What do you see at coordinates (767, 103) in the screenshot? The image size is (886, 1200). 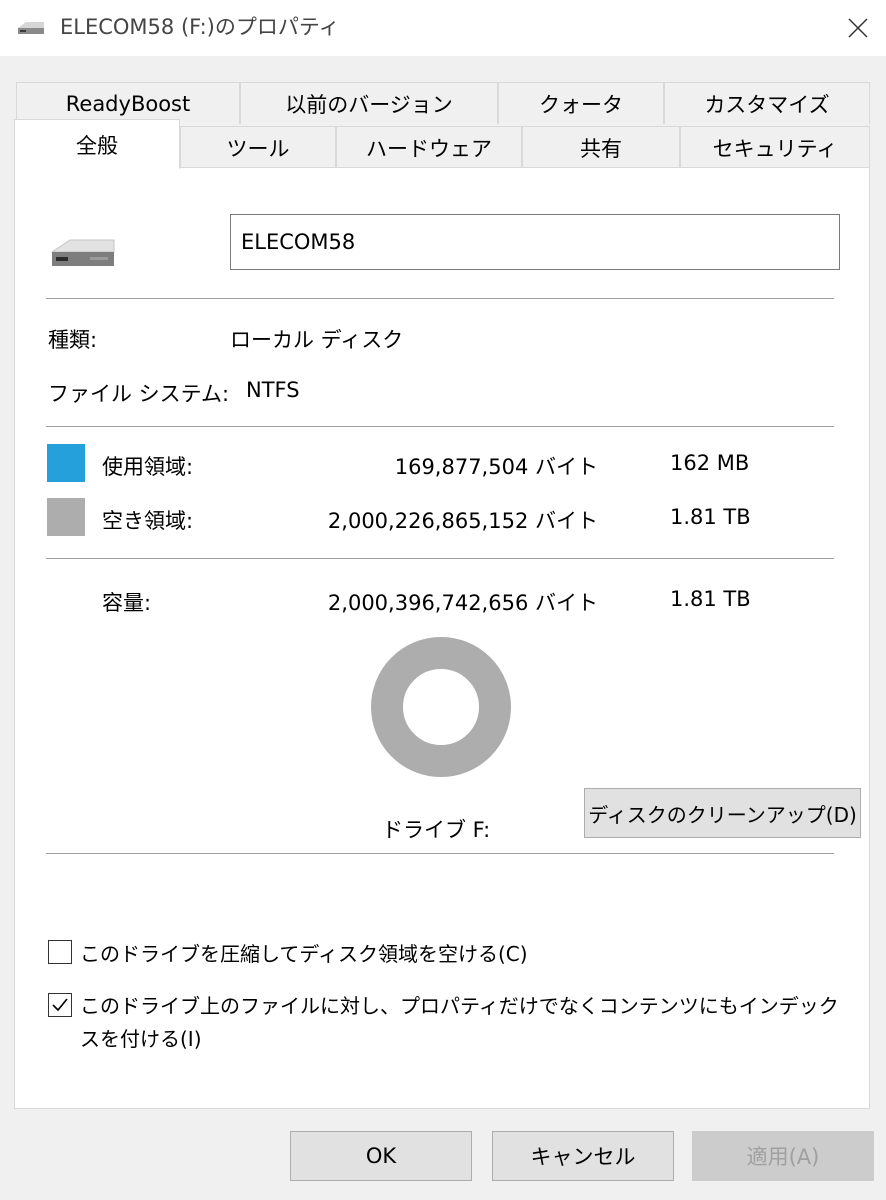 I see `tab-customize: カスタマイズ` at bounding box center [767, 103].